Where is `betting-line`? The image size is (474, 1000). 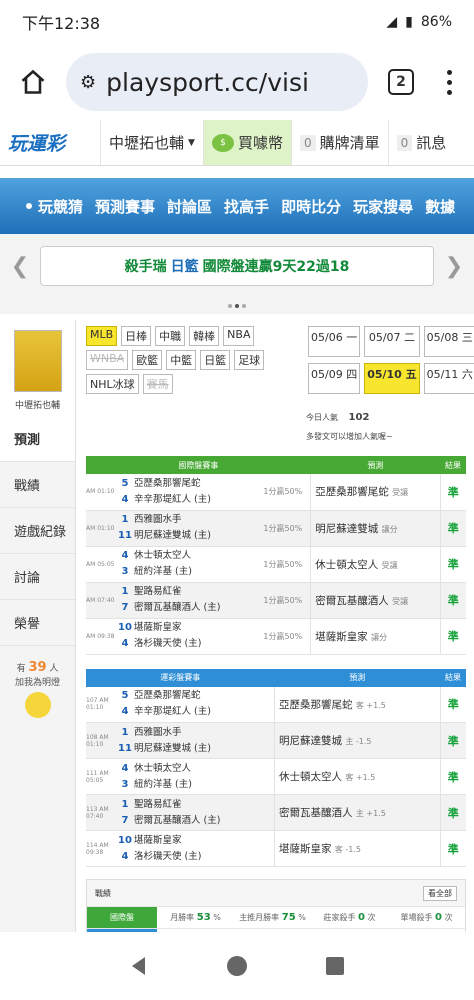 betting-line is located at coordinates (268, 848).